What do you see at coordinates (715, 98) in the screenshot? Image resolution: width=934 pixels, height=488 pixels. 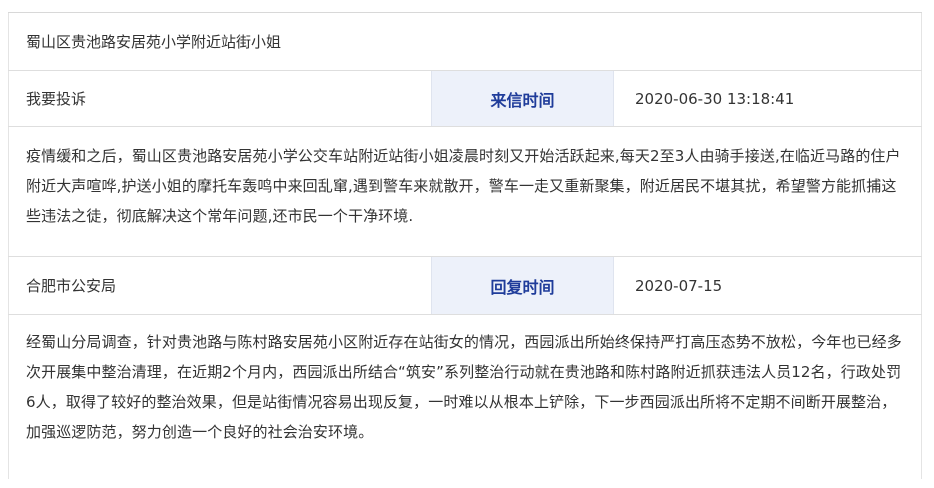 I see `received-time-value: 2020-06-30 13:18:41` at bounding box center [715, 98].